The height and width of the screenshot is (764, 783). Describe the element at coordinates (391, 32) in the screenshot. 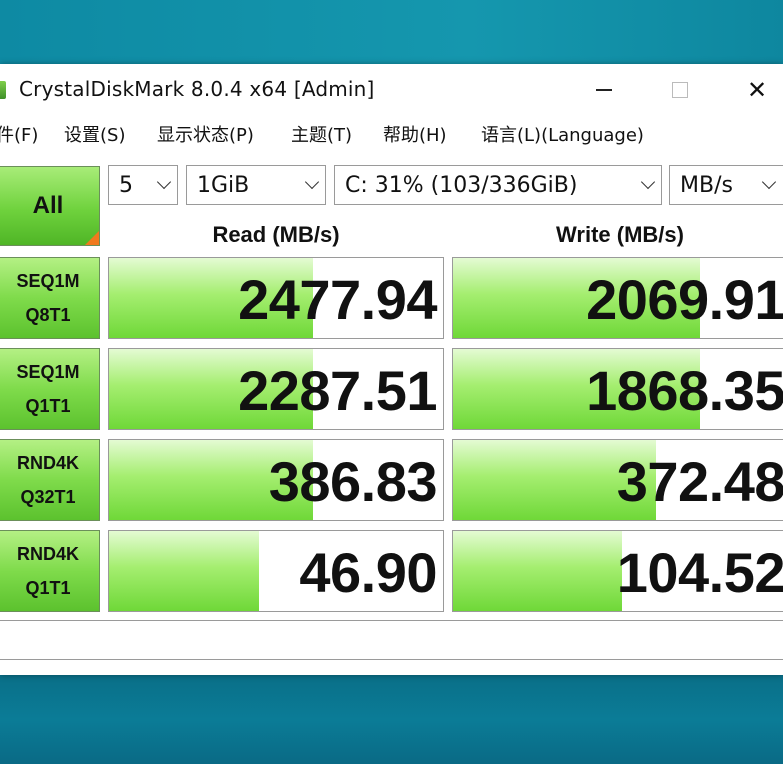

I see `desktop-background-top` at that location.